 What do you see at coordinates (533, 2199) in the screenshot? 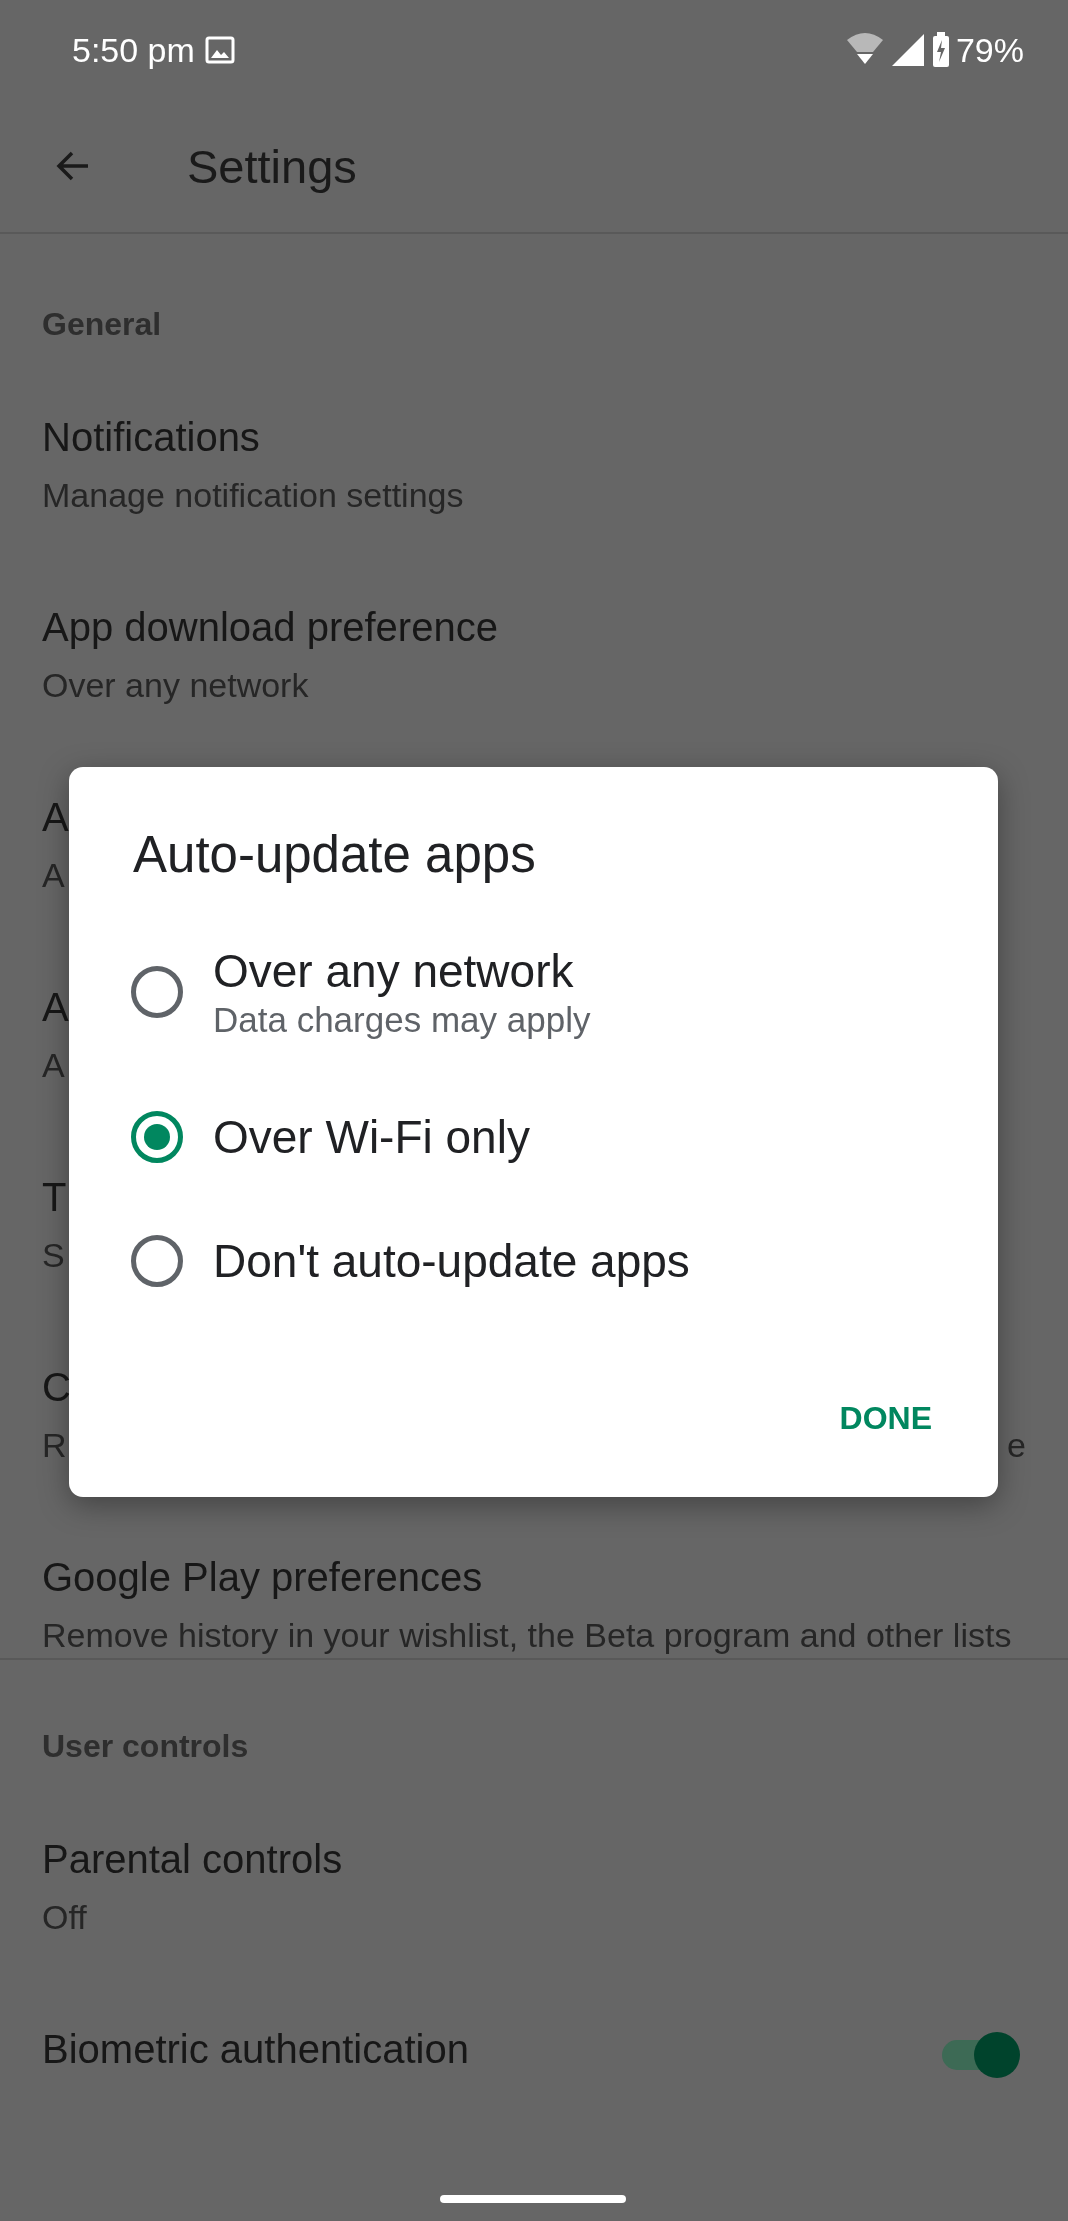
I see `navigation-handle` at bounding box center [533, 2199].